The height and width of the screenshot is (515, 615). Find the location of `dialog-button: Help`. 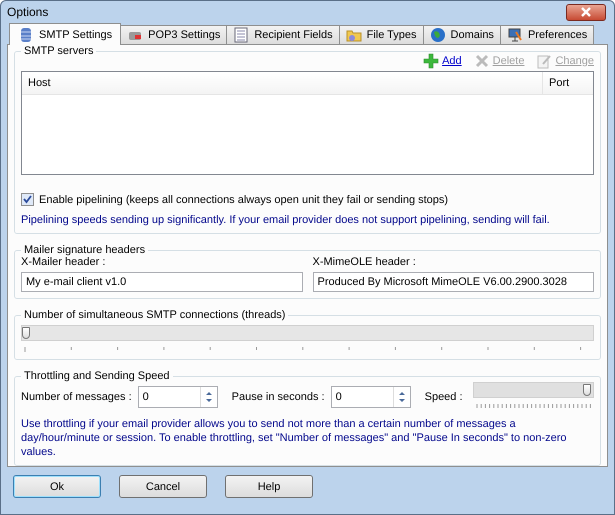

dialog-button: Help is located at coordinates (269, 486).